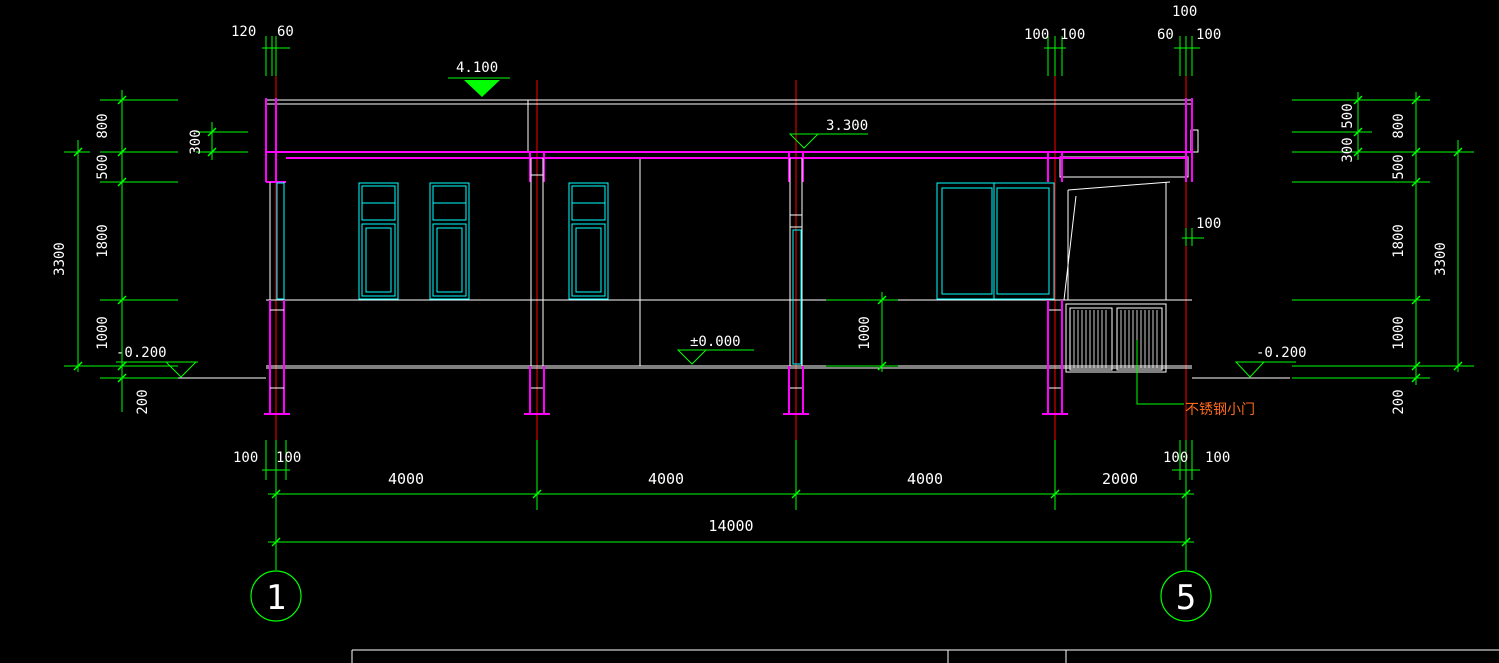  What do you see at coordinates (1399, 401) in the screenshot?
I see `right-dim-200: 200` at bounding box center [1399, 401].